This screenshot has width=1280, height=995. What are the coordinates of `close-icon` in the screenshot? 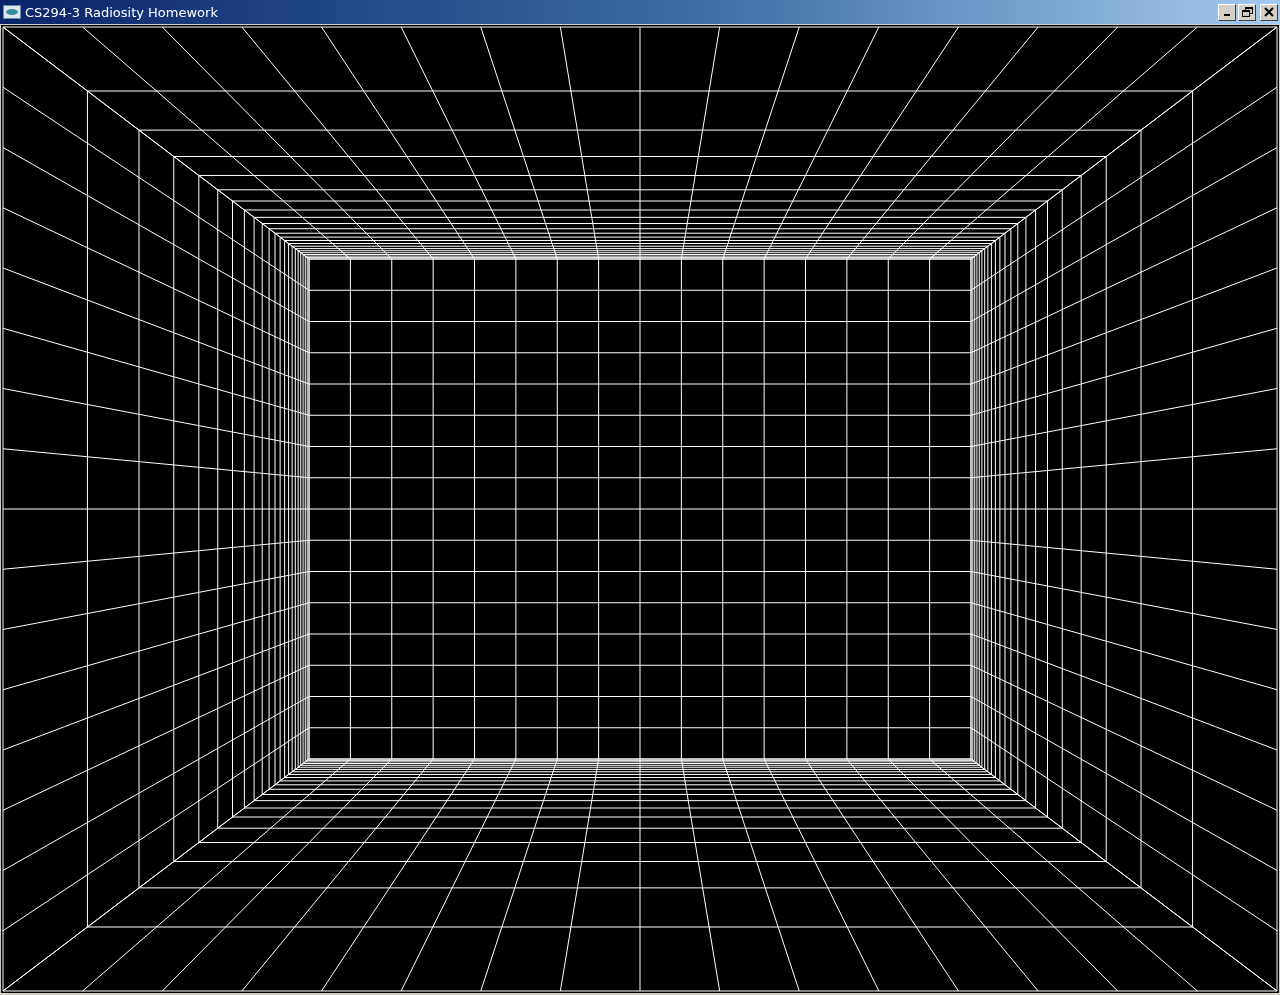 It's located at (1269, 12).